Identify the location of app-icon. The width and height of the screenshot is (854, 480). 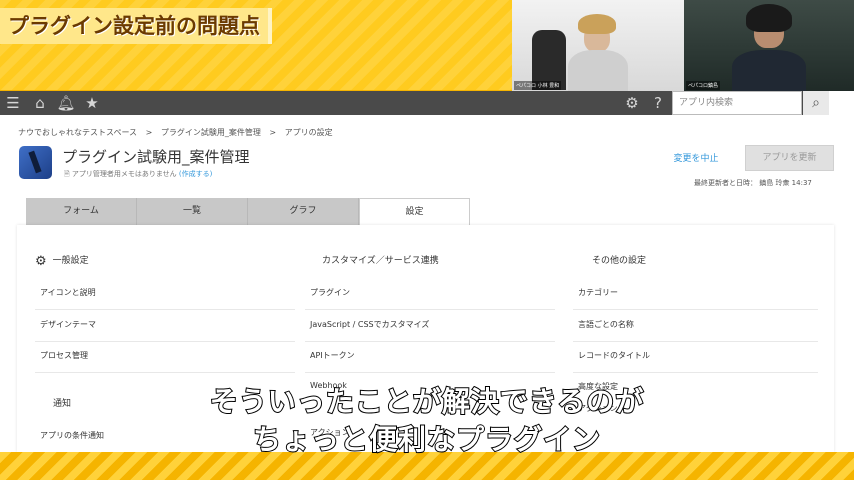
(35, 162).